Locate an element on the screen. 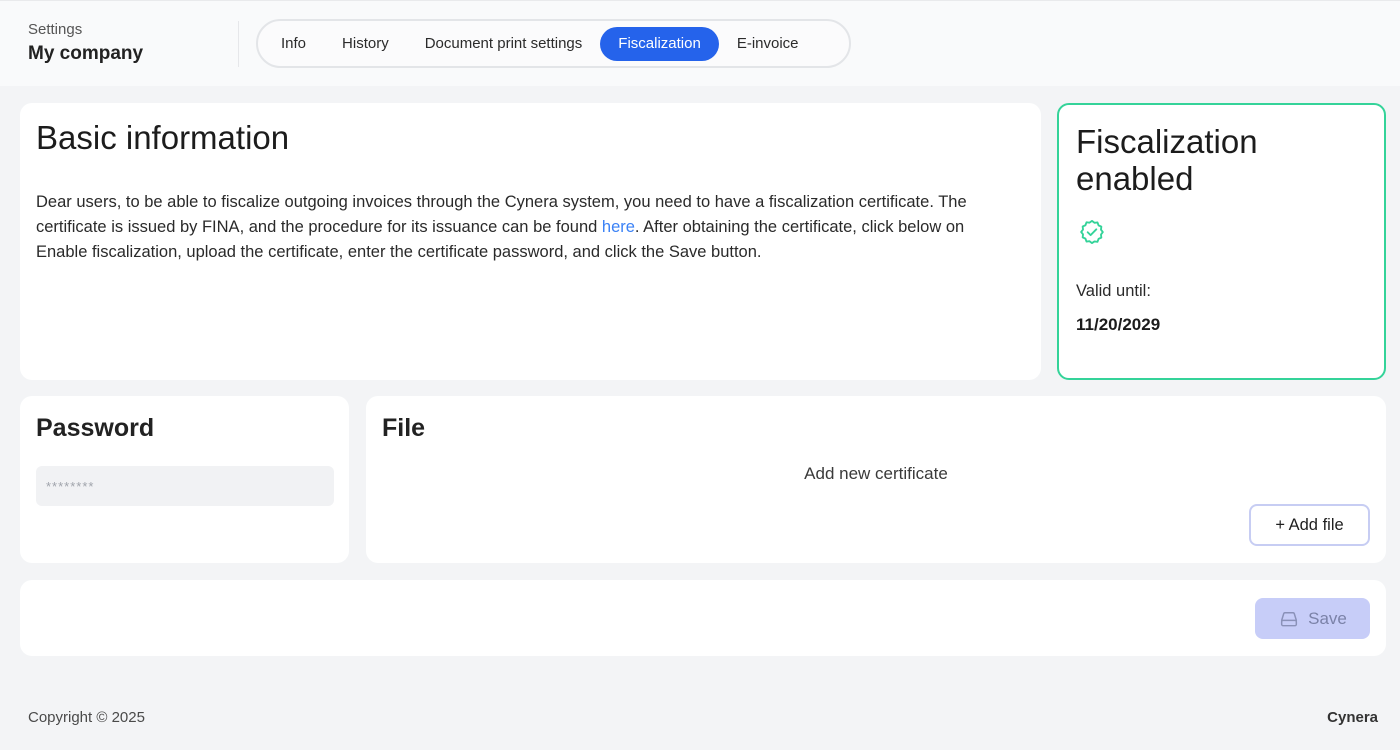  page-title: My company is located at coordinates (86, 53).